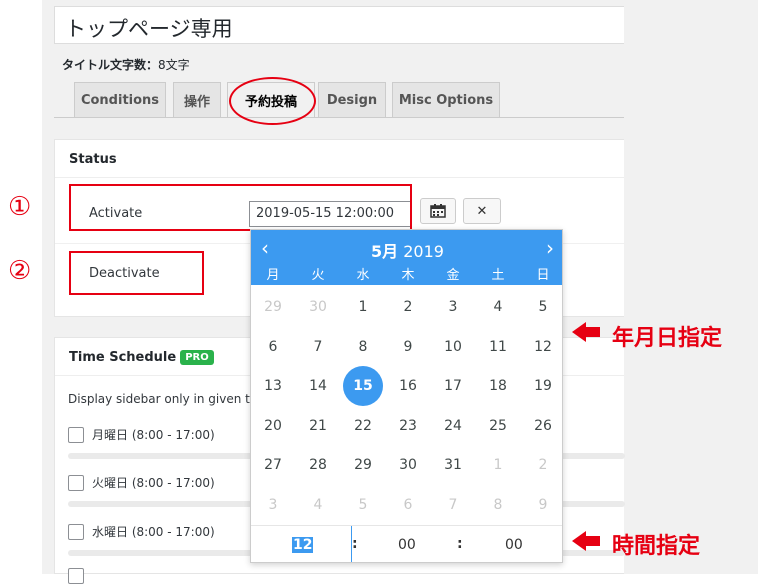 This screenshot has width=758, height=584. Describe the element at coordinates (318, 426) in the screenshot. I see `calendar-day: 21` at that location.